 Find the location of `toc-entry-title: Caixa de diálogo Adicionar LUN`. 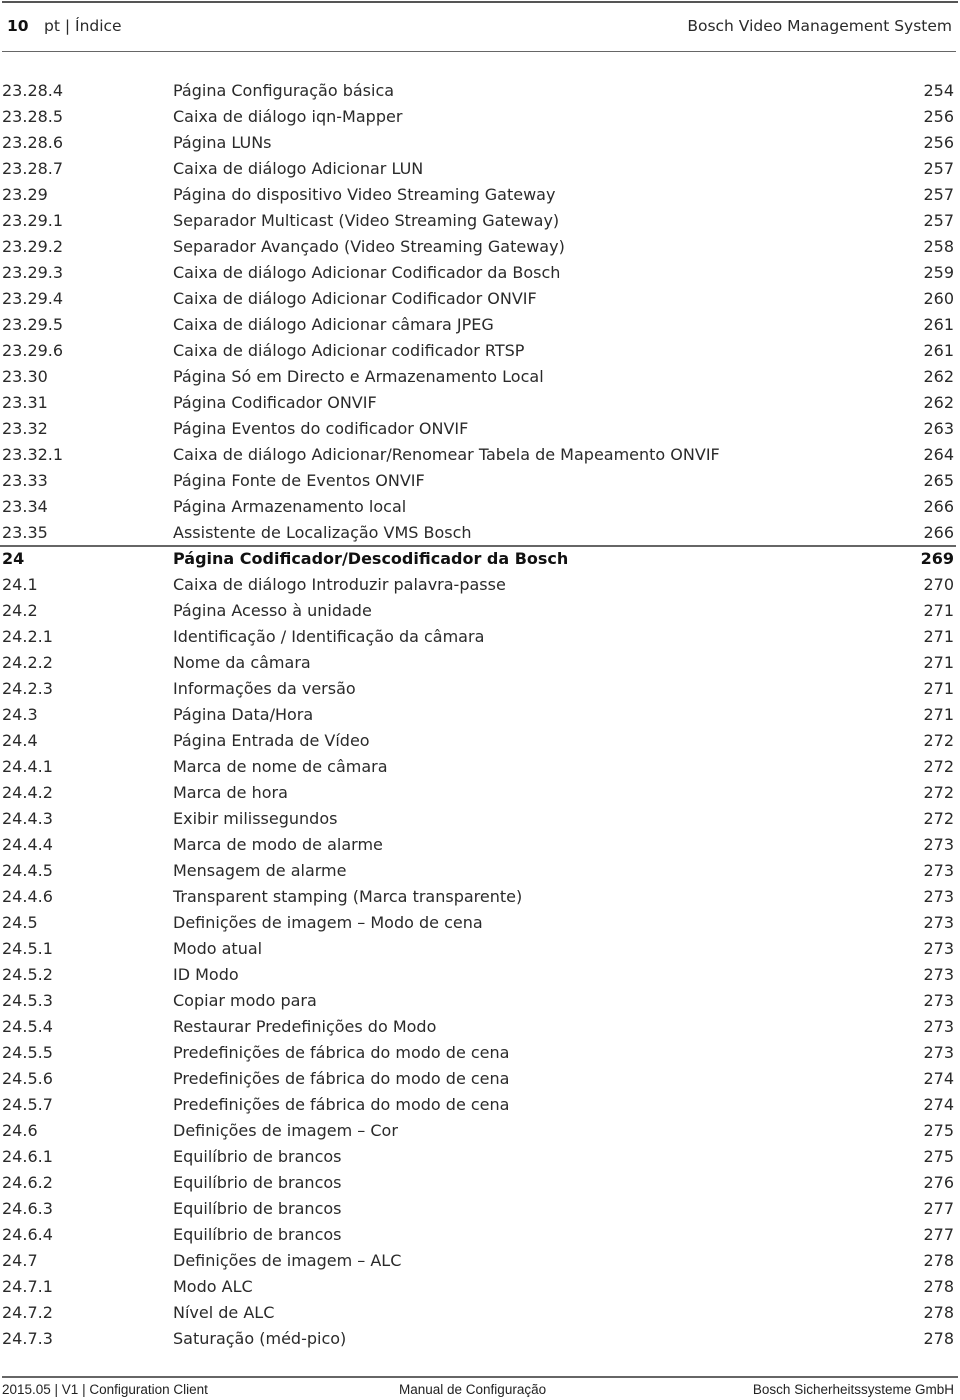

toc-entry-title: Caixa de diálogo Adicionar LUN is located at coordinates (298, 169).